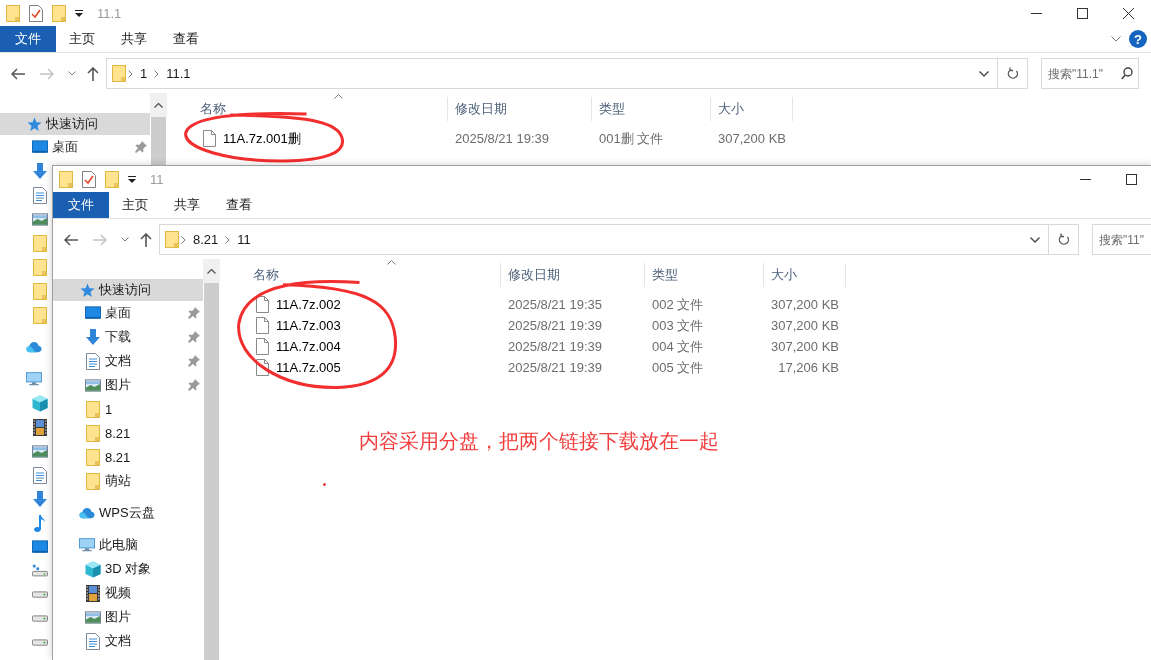  I want to click on file-name: 11A.7z.004, so click(308, 346).